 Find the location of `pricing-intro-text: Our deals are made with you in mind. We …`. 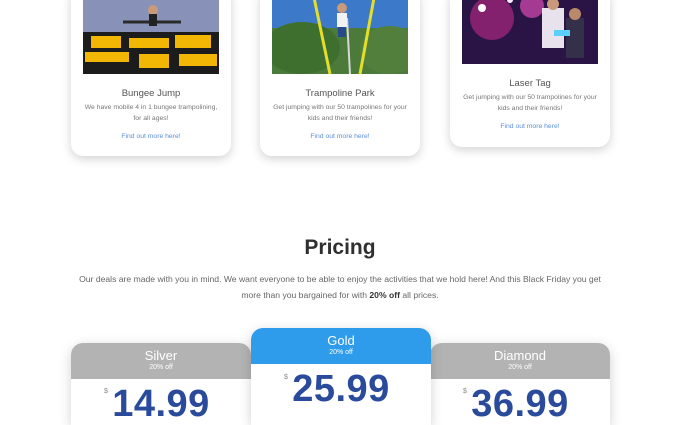

pricing-intro-text: Our deals are made with you in mind. We … is located at coordinates (340, 287).